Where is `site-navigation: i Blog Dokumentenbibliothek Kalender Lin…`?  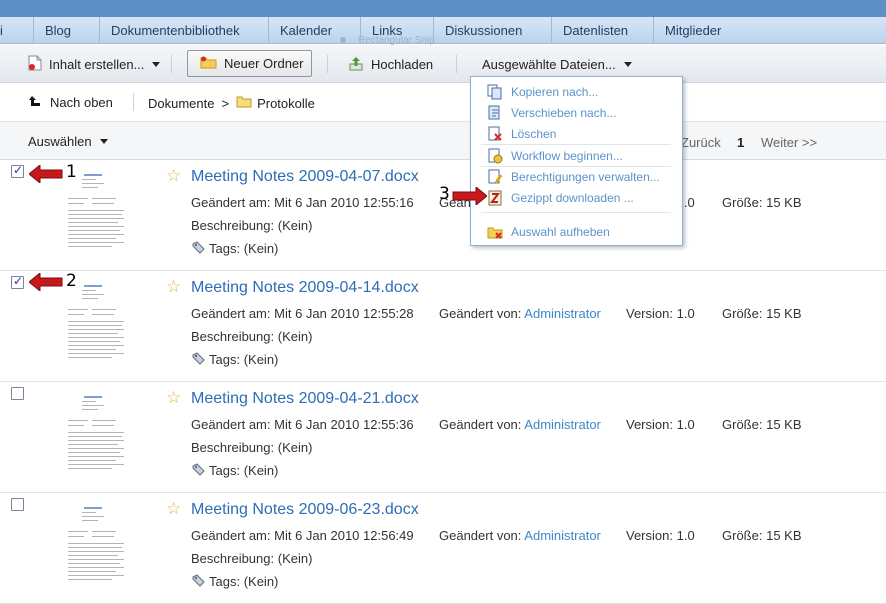
site-navigation: i Blog Dokumentenbibliothek Kalender Lin… is located at coordinates (443, 30).